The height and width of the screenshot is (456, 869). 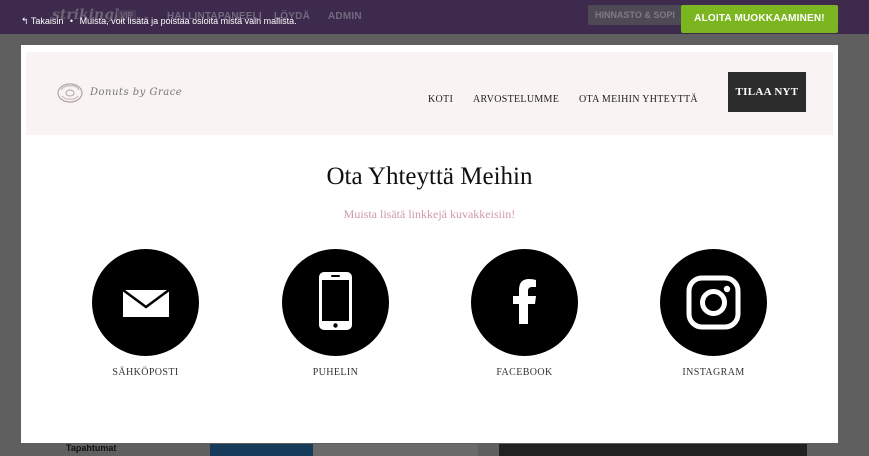 I want to click on contact-email: SÄHKÖPOSTI, so click(x=145, y=313).